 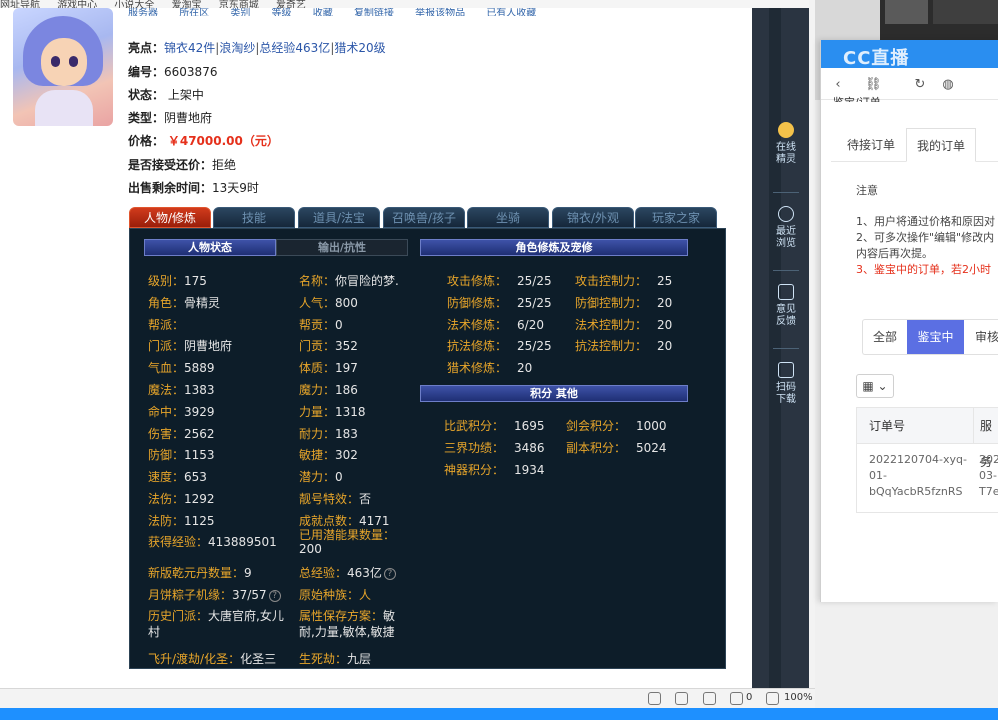 What do you see at coordinates (407, 698) in the screenshot?
I see `browser-status-bar: 0 100%` at bounding box center [407, 698].